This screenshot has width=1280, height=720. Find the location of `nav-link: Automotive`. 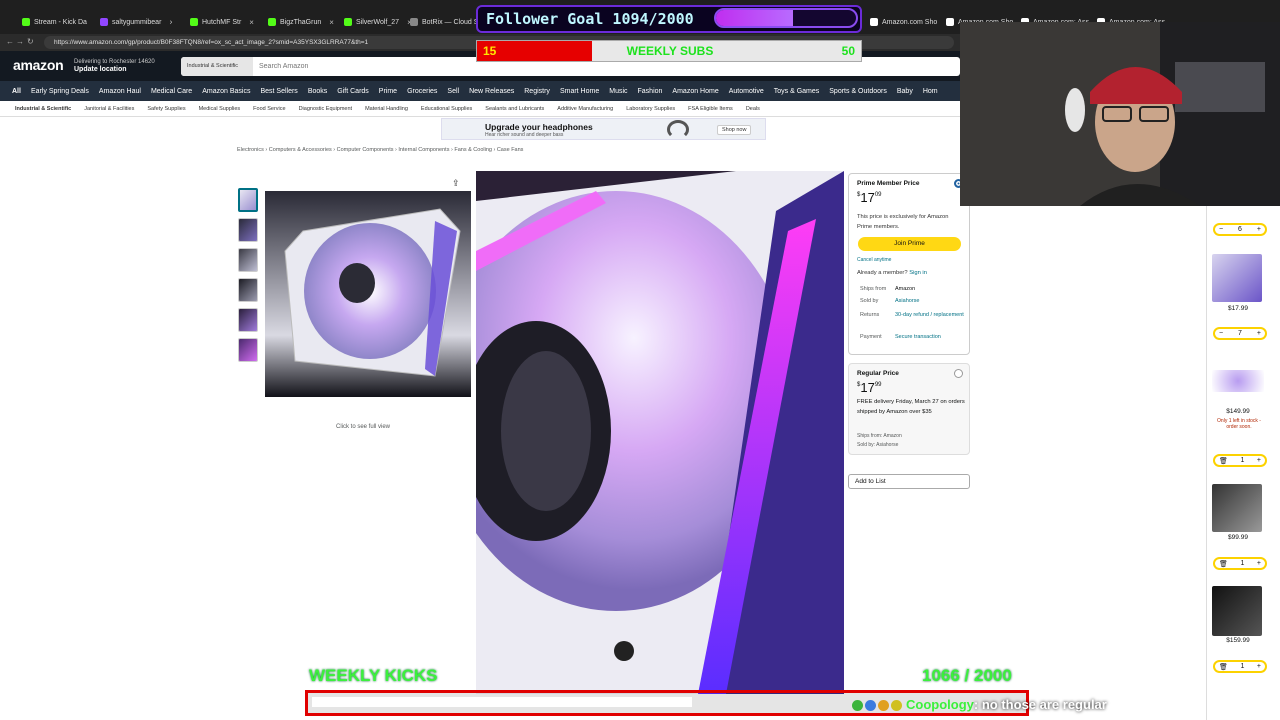

nav-link: Automotive is located at coordinates (746, 91).